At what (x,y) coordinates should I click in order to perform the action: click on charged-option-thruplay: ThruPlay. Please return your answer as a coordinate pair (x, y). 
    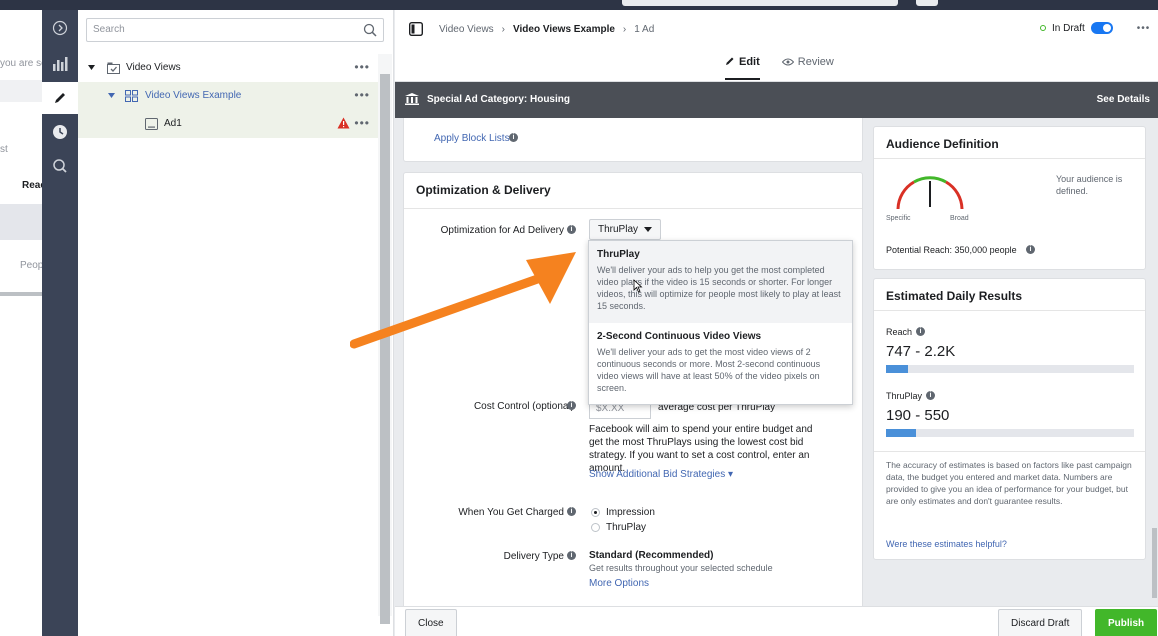
    Looking at the image, I should click on (618, 527).